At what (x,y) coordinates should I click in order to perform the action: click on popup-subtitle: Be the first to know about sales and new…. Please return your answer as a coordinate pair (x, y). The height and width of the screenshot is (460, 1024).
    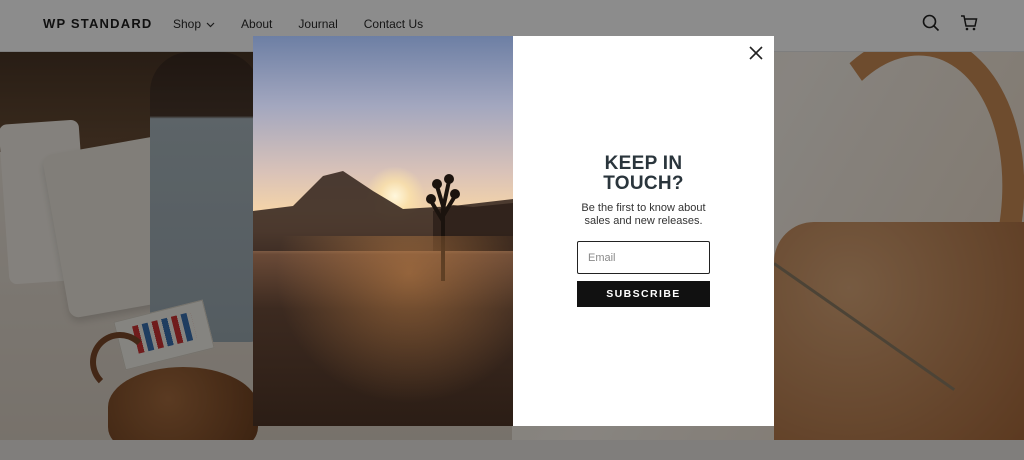
    Looking at the image, I should click on (643, 215).